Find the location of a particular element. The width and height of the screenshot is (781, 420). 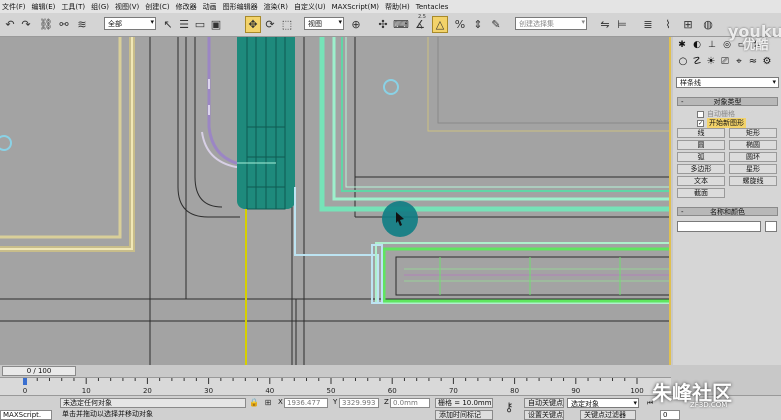

youku-watermark-bottom: 优酷 is located at coordinates (755, 45).